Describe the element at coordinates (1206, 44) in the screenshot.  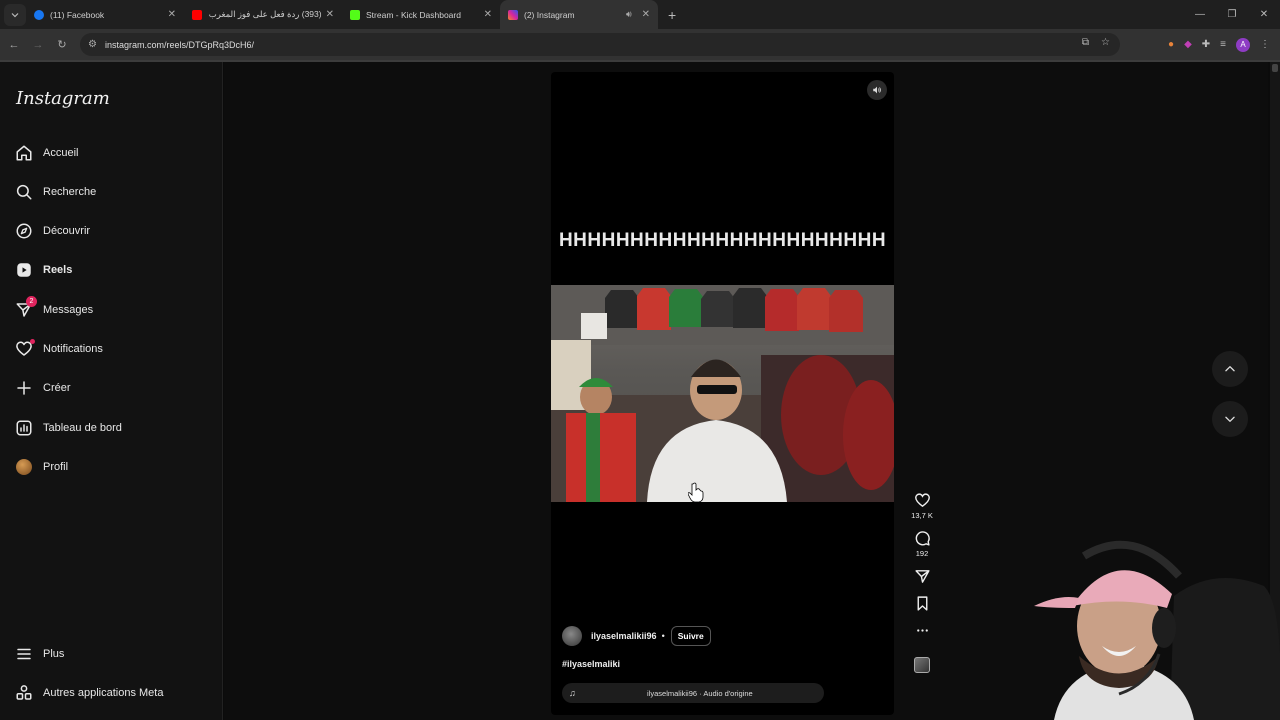
I see `extensions-puzzle-icon: ✚` at that location.